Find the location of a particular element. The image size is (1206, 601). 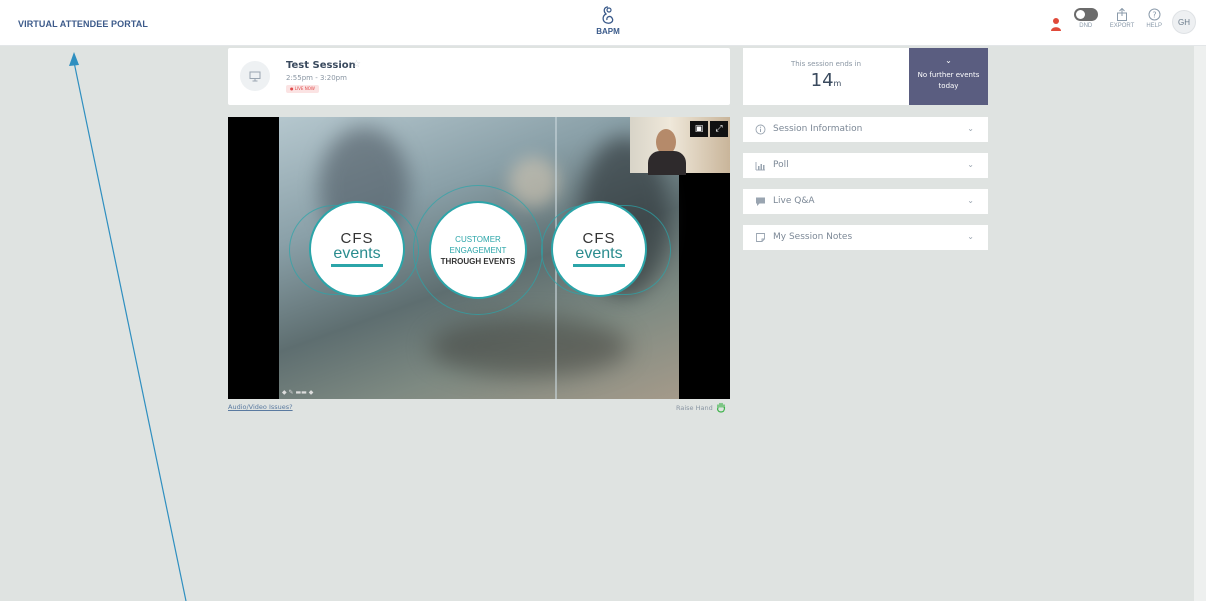

brand-mark-icon is located at coordinates (608, 15).